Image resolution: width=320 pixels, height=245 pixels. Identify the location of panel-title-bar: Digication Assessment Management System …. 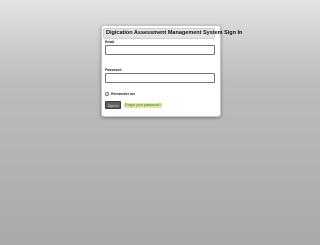
(172, 33).